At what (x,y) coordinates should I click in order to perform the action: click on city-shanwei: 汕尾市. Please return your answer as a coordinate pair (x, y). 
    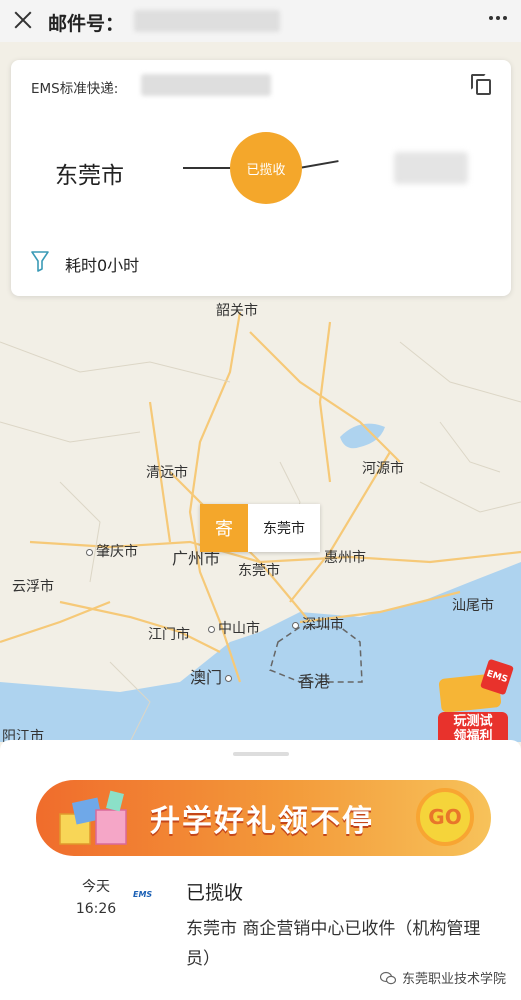
    Looking at the image, I should click on (473, 605).